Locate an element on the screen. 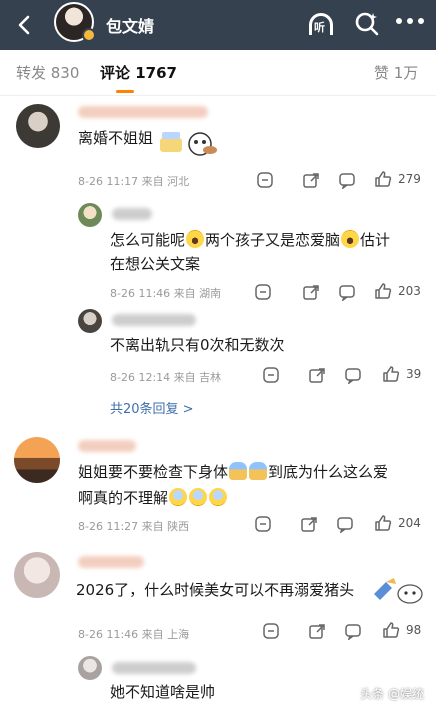  top-bar: 包文婧 听 is located at coordinates (218, 25).